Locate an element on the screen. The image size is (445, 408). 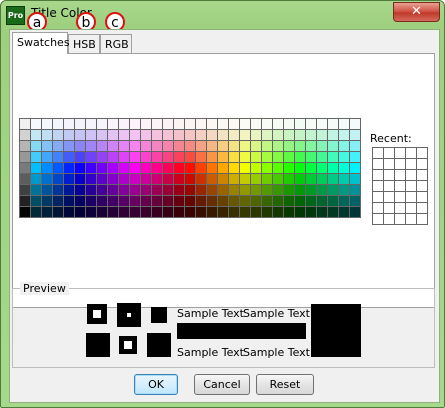
tab-rgb: RGB is located at coordinates (116, 43).